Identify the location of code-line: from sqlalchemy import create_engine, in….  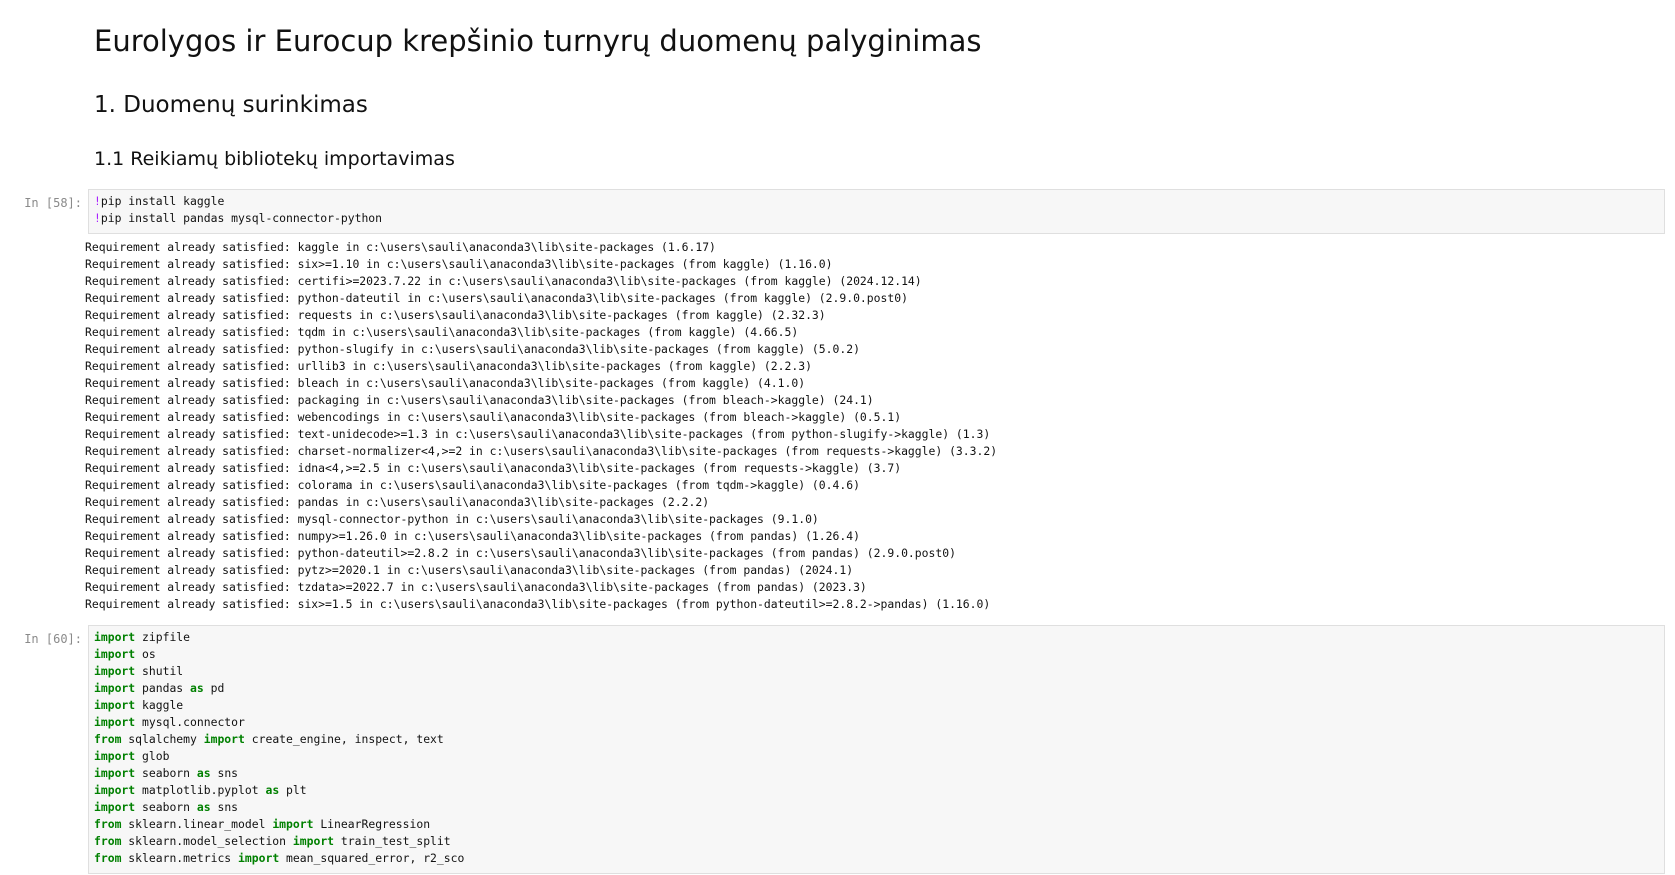
(876, 739).